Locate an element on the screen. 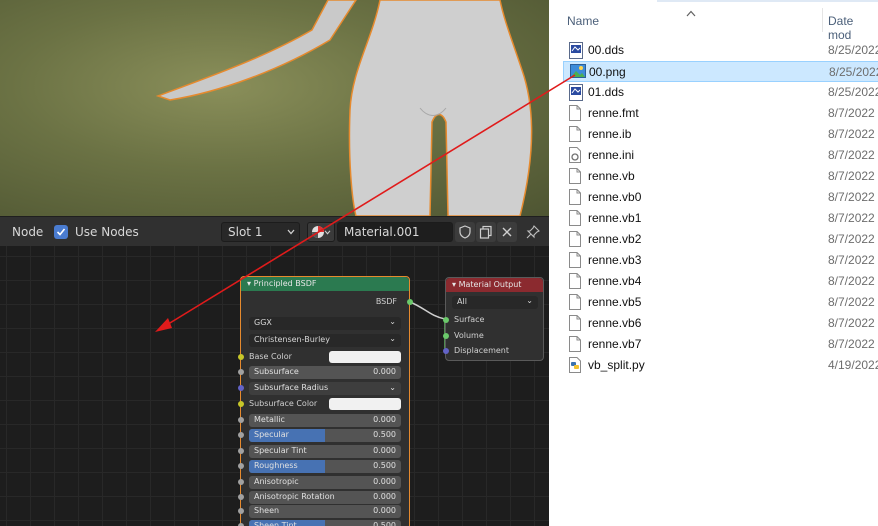 This screenshot has width=878, height=526. value-slider: Anisotropic Rotation 0.000 is located at coordinates (325, 497).